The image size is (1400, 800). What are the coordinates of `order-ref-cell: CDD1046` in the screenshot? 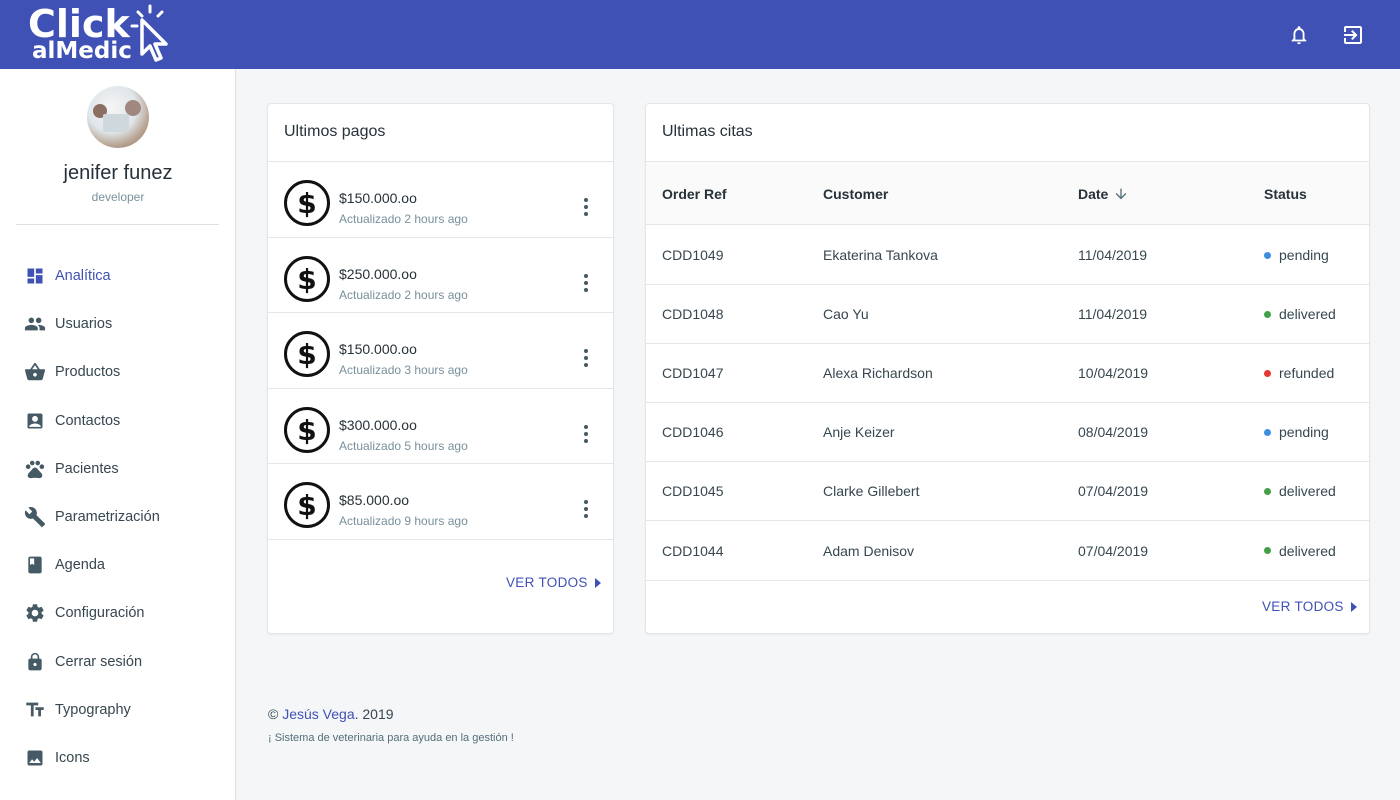 It's located at (693, 432).